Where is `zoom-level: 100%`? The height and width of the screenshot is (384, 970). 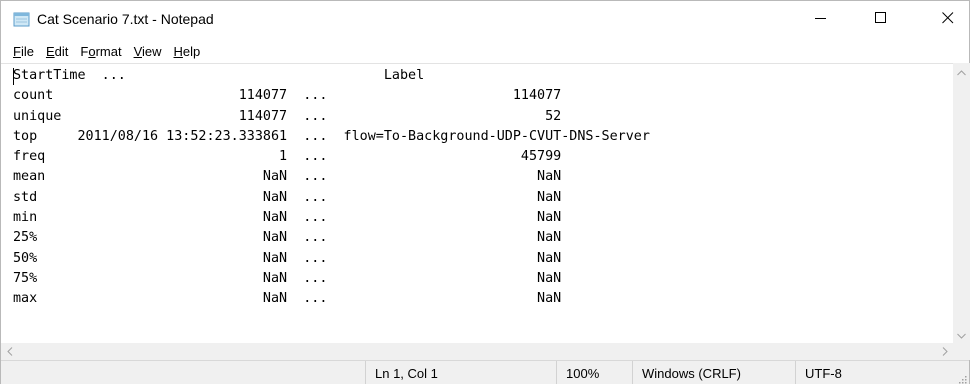 zoom-level: 100% is located at coordinates (594, 372).